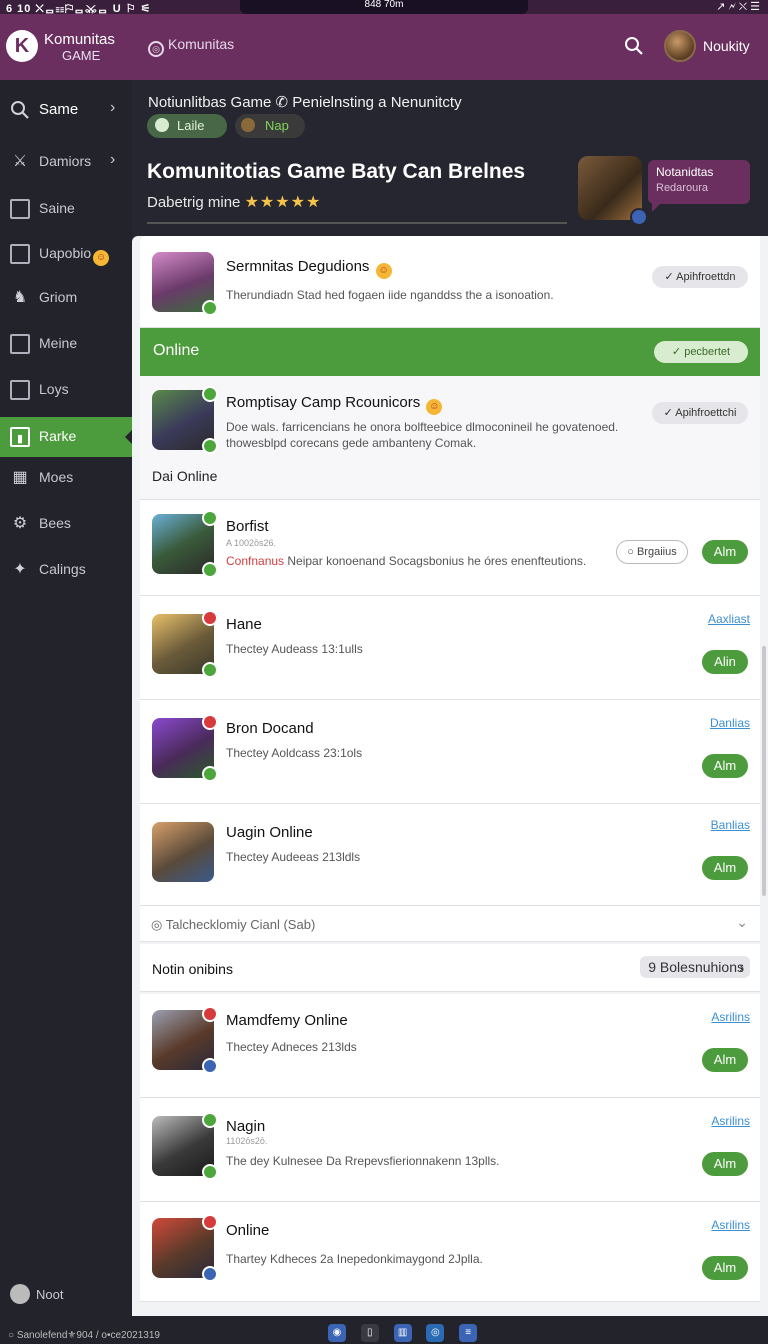 The width and height of the screenshot is (768, 1344). What do you see at coordinates (652, 552) in the screenshot?
I see `secondary-button: ○ Brgaiius` at bounding box center [652, 552].